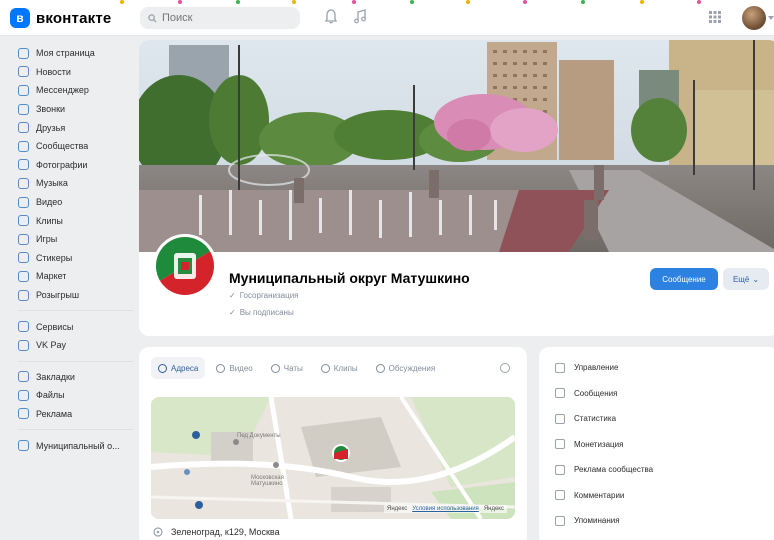  I want to click on bookmark-icon, so click(23, 377).